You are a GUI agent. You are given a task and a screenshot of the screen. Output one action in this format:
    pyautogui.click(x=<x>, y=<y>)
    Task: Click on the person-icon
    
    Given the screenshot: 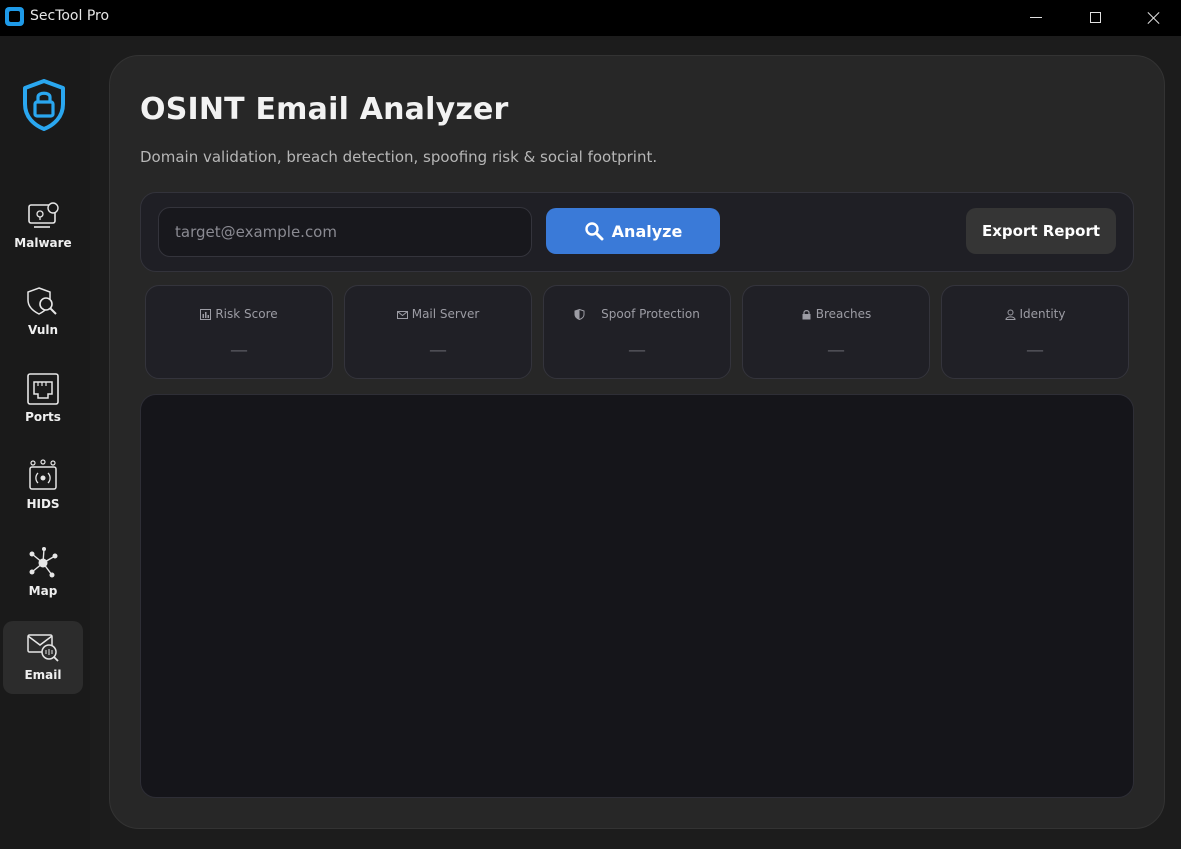 What is the action you would take?
    pyautogui.click(x=1010, y=314)
    